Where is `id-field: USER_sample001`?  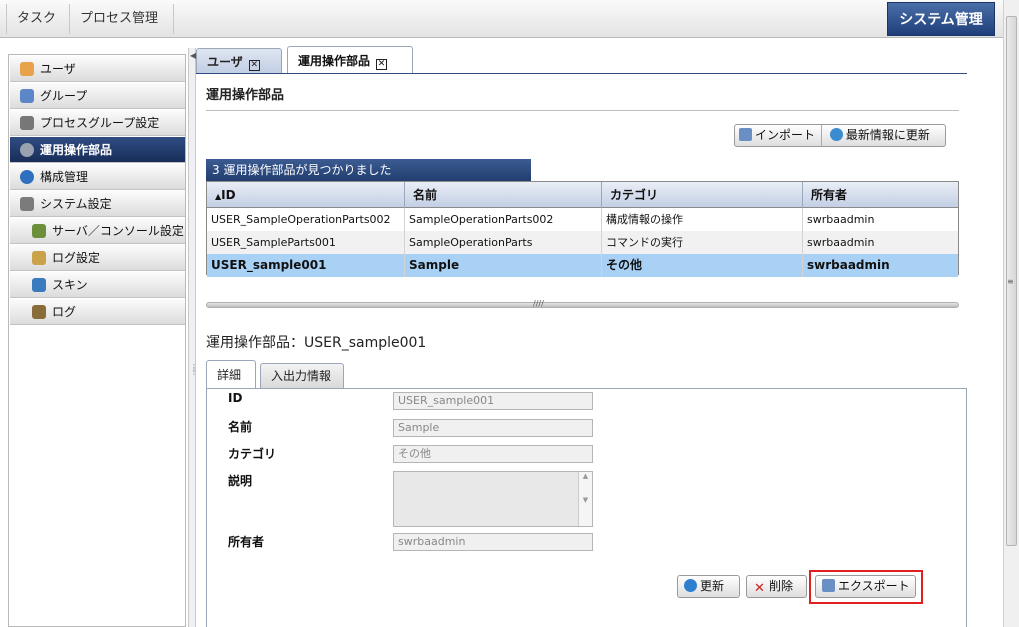 id-field: USER_sample001 is located at coordinates (493, 401).